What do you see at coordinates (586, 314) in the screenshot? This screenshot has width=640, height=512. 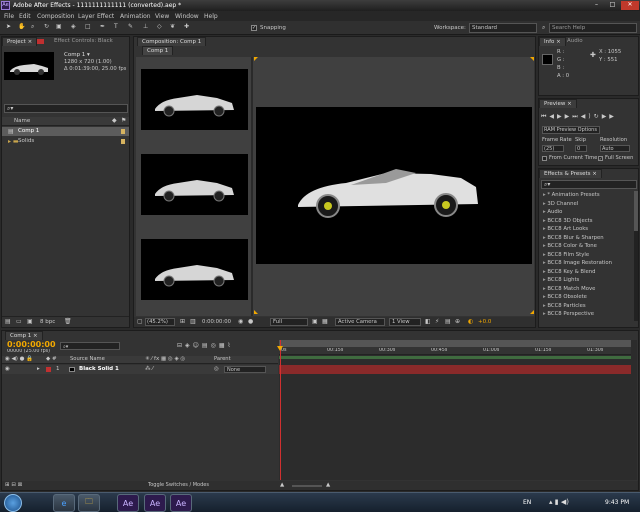 I see `effect-category: BCC8 Perspective` at bounding box center [586, 314].